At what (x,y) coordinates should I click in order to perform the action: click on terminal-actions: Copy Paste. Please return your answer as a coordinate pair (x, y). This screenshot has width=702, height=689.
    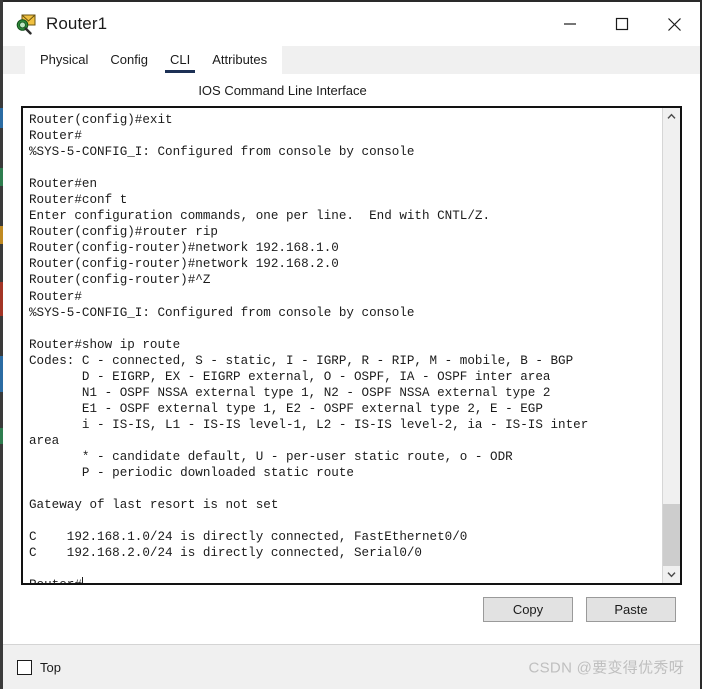
    Looking at the image, I should click on (351, 603).